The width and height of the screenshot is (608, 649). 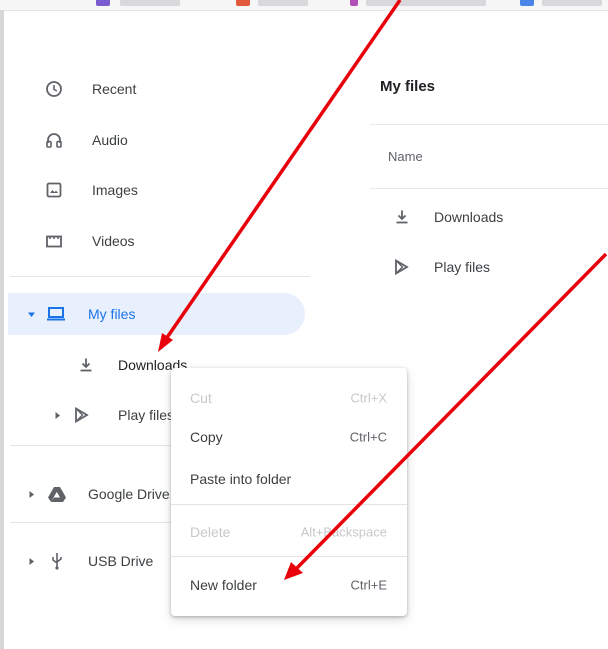 What do you see at coordinates (54, 190) in the screenshot?
I see `image-icon` at bounding box center [54, 190].